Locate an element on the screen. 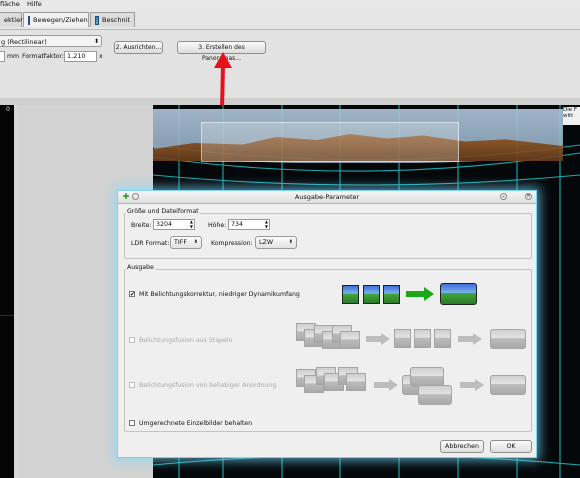 This screenshot has width=580, height=478. menu-hilfe: Hilfe is located at coordinates (34, 4).